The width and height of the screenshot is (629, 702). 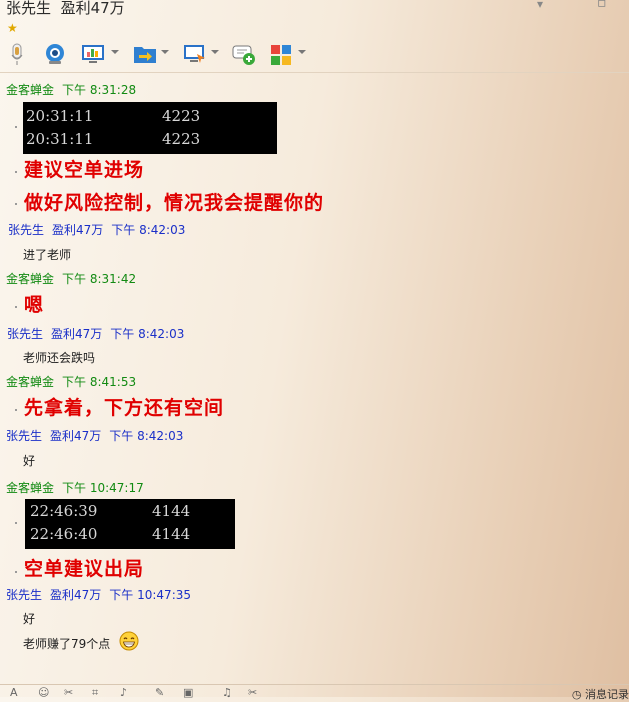 What do you see at coordinates (12, 28) in the screenshot?
I see `star-icon: ★` at bounding box center [12, 28].